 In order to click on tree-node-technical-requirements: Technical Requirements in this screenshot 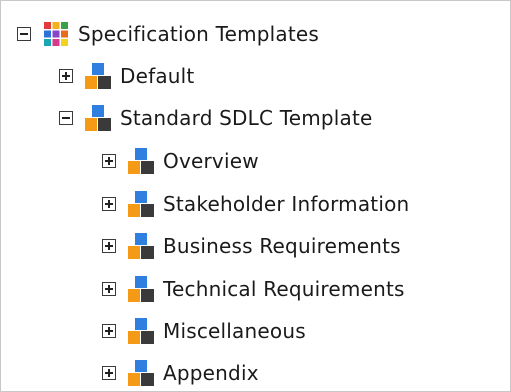, I will do `click(253, 289)`.